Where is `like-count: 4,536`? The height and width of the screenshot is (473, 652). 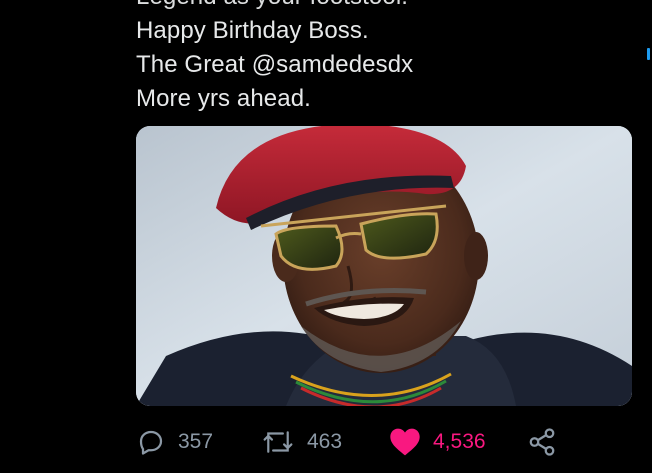 like-count: 4,536 is located at coordinates (459, 441).